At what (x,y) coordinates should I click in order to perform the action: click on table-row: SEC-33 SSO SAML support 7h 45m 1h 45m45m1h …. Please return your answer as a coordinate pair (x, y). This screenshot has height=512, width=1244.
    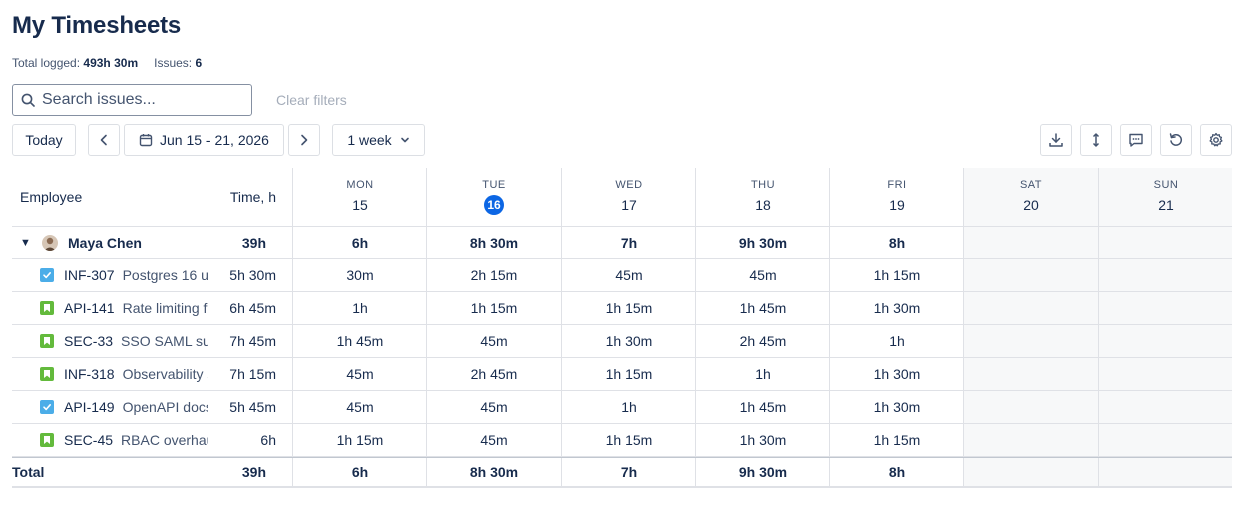
    Looking at the image, I should click on (622, 341).